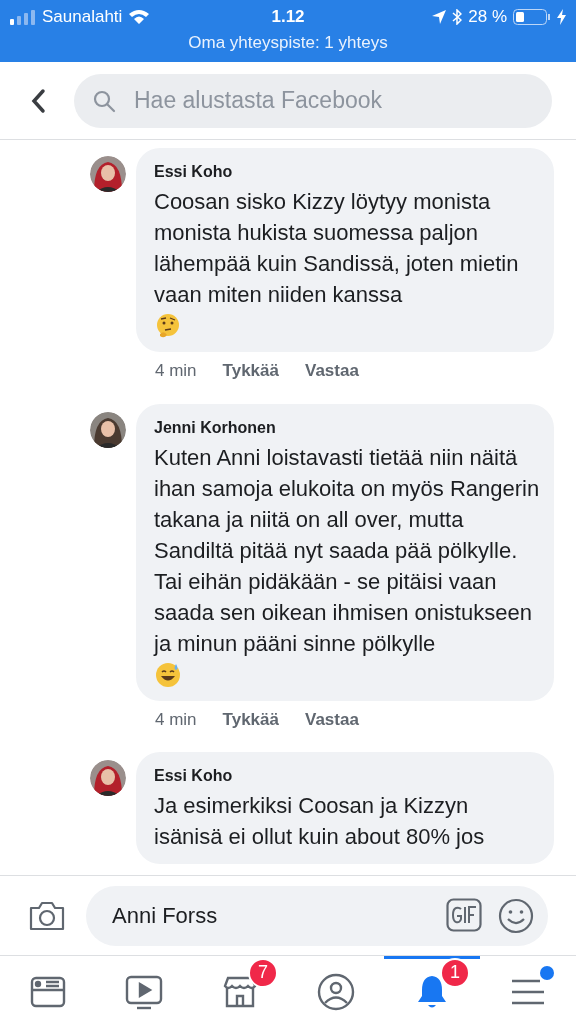  Describe the element at coordinates (104, 100) in the screenshot. I see `search-icon` at that location.